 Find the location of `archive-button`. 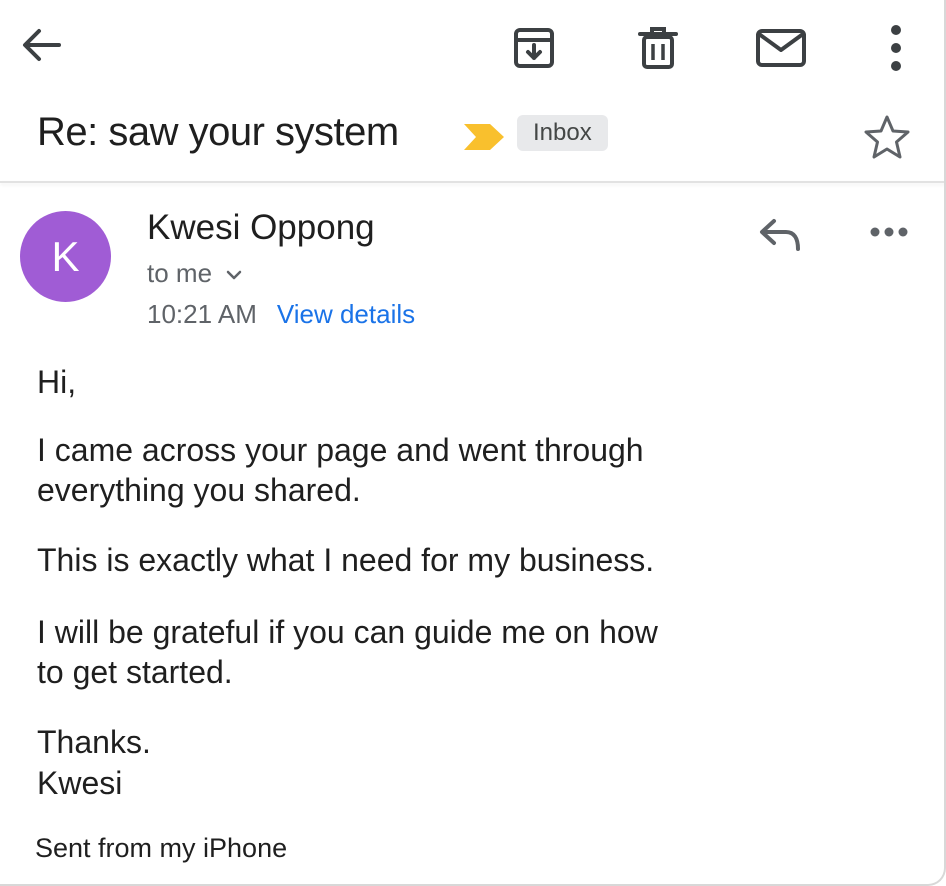

archive-button is located at coordinates (534, 48).